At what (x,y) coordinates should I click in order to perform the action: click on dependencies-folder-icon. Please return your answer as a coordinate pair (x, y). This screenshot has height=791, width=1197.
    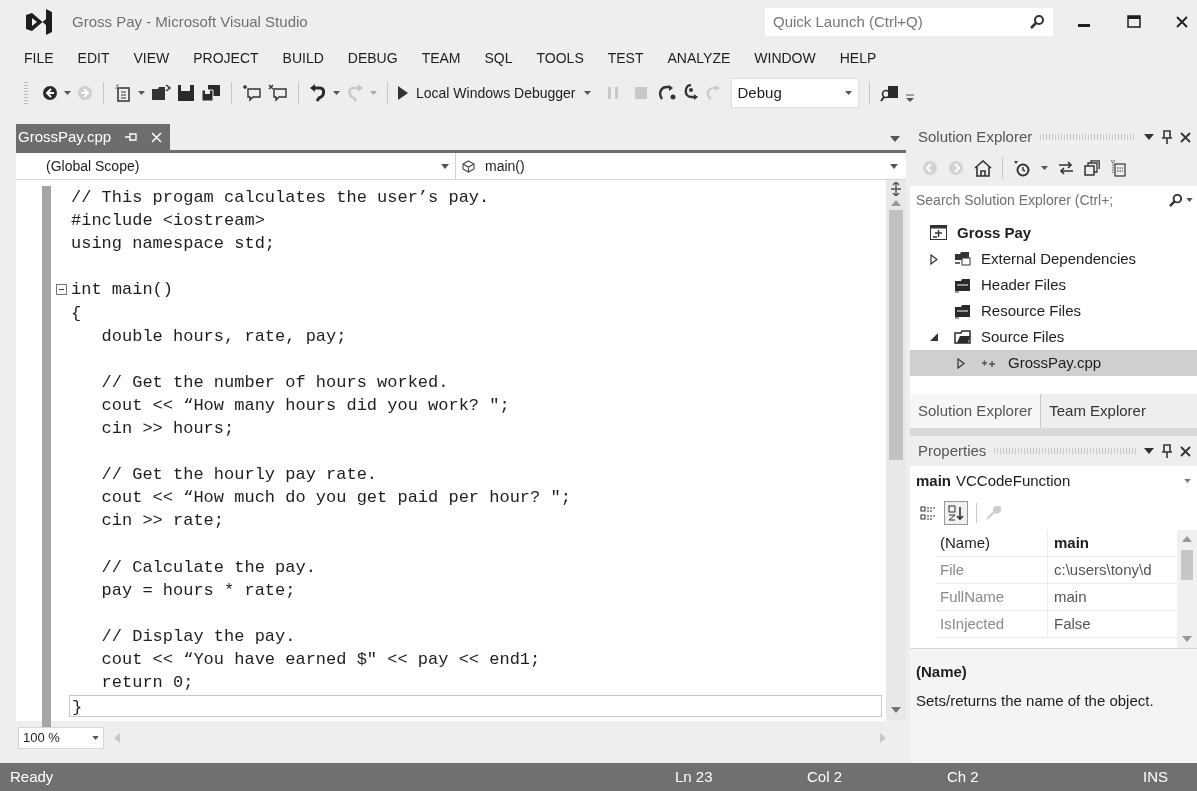
    Looking at the image, I should click on (962, 259).